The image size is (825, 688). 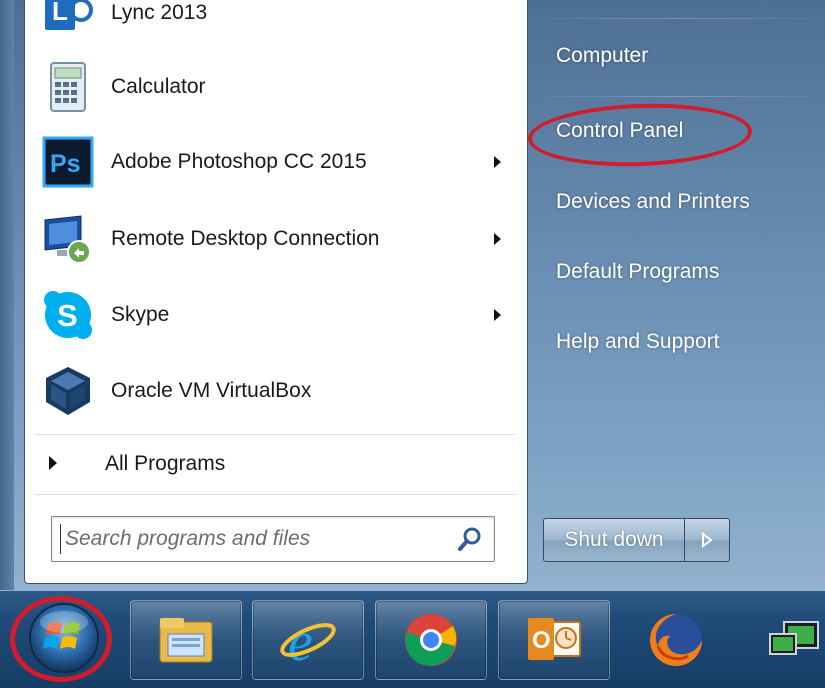 I want to click on ps-icon-text: Ps, so click(x=65, y=164).